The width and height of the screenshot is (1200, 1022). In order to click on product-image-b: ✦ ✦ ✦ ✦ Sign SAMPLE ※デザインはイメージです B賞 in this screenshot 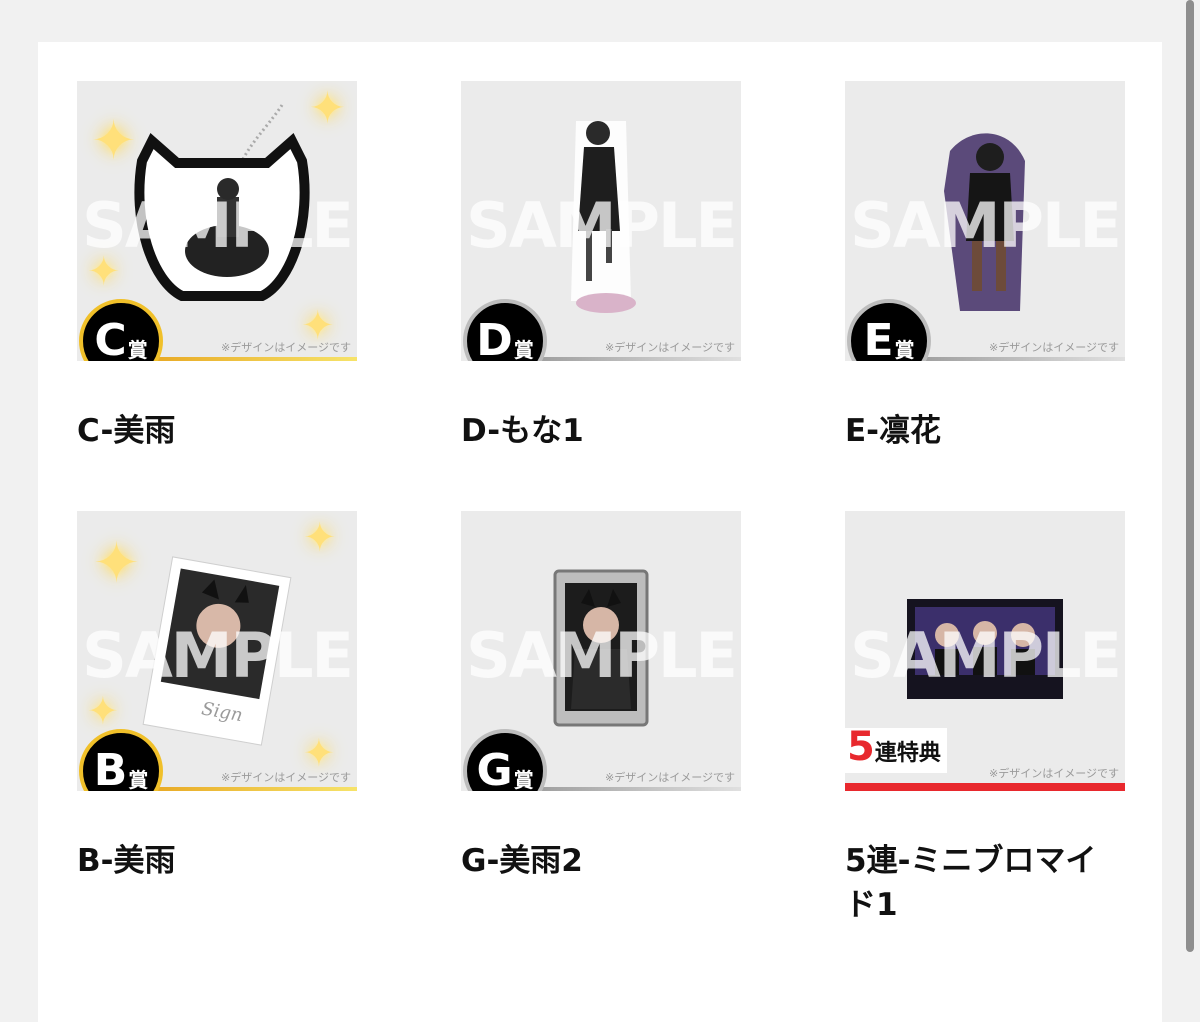, I will do `click(217, 651)`.